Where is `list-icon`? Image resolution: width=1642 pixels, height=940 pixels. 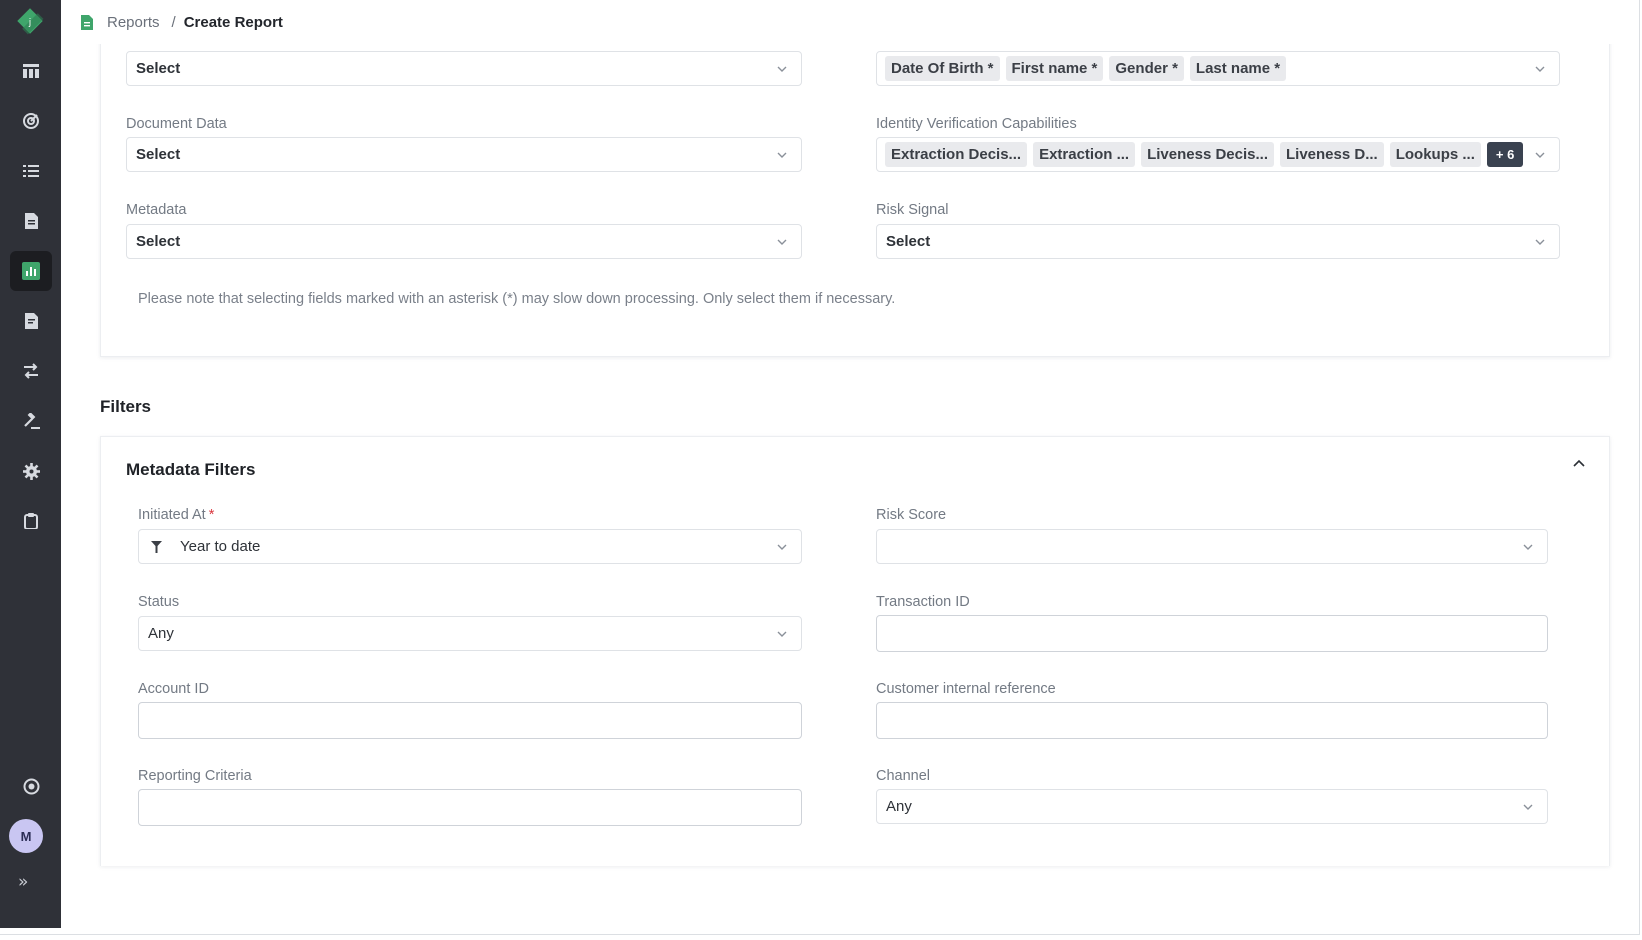
list-icon is located at coordinates (31, 170).